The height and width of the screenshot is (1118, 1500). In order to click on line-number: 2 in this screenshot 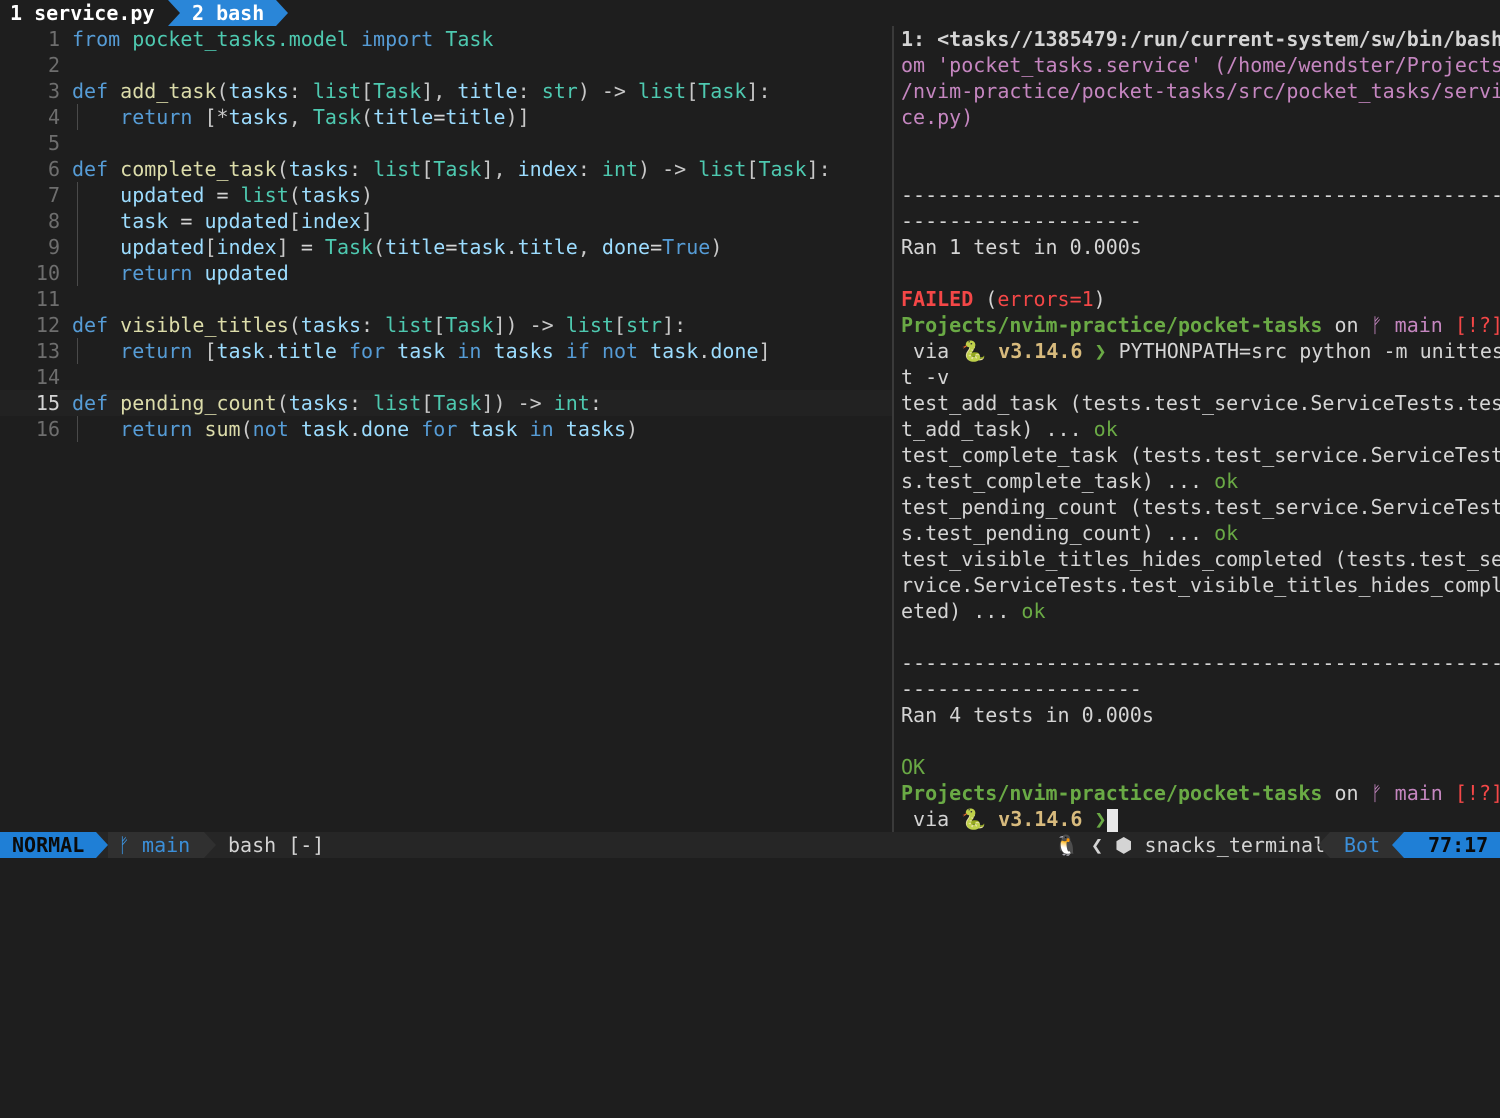, I will do `click(53, 65)`.